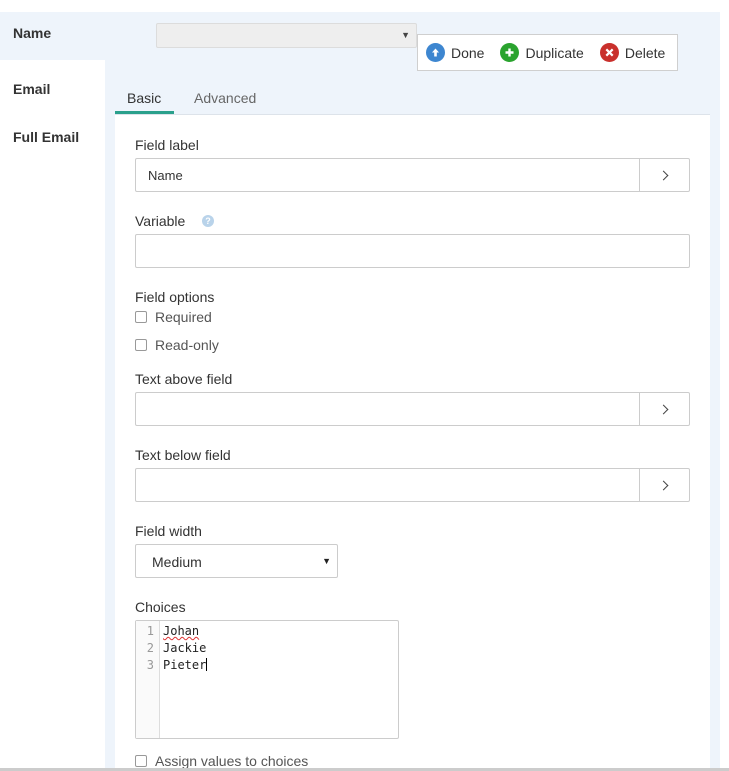  What do you see at coordinates (144, 112) in the screenshot?
I see `active-tab-indicator` at bounding box center [144, 112].